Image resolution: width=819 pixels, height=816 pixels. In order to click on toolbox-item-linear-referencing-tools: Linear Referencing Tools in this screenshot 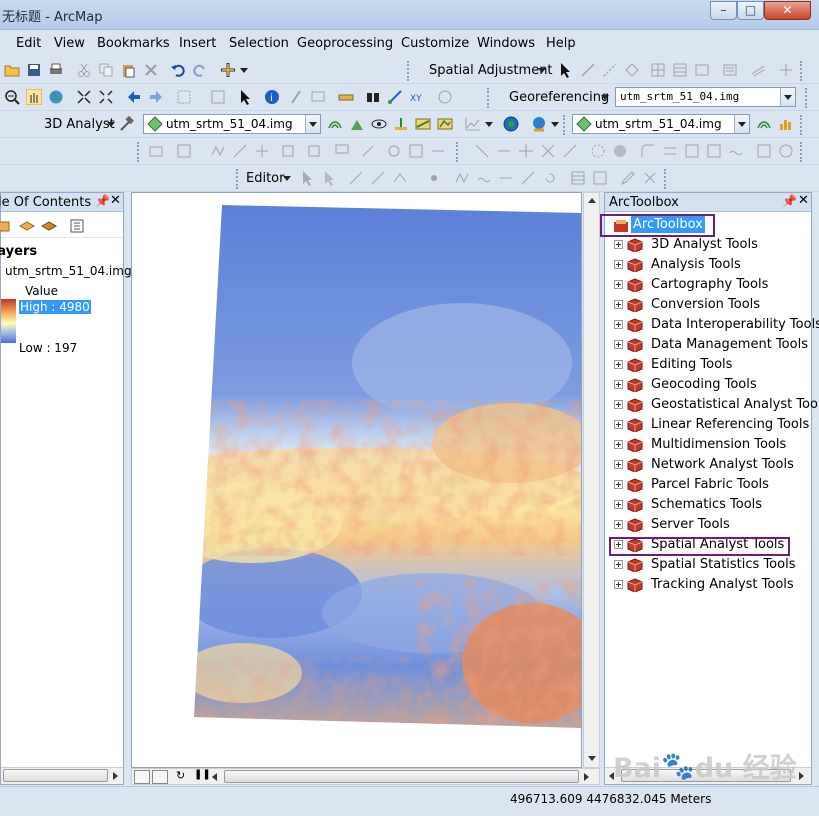, I will do `click(708, 425)`.